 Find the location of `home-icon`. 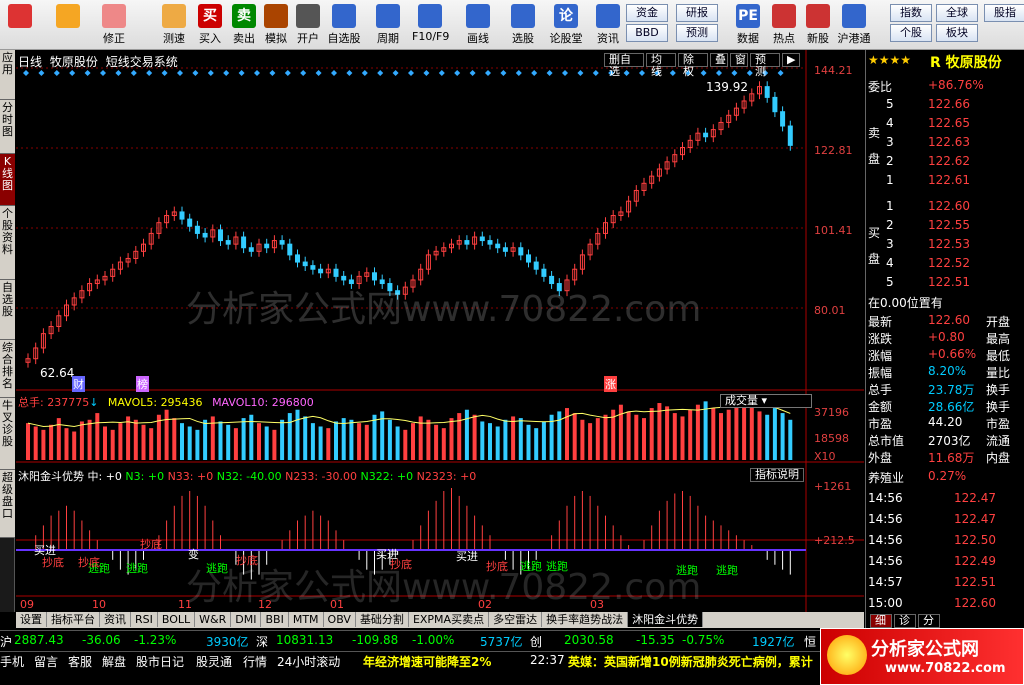

home-icon is located at coordinates (20, 16).